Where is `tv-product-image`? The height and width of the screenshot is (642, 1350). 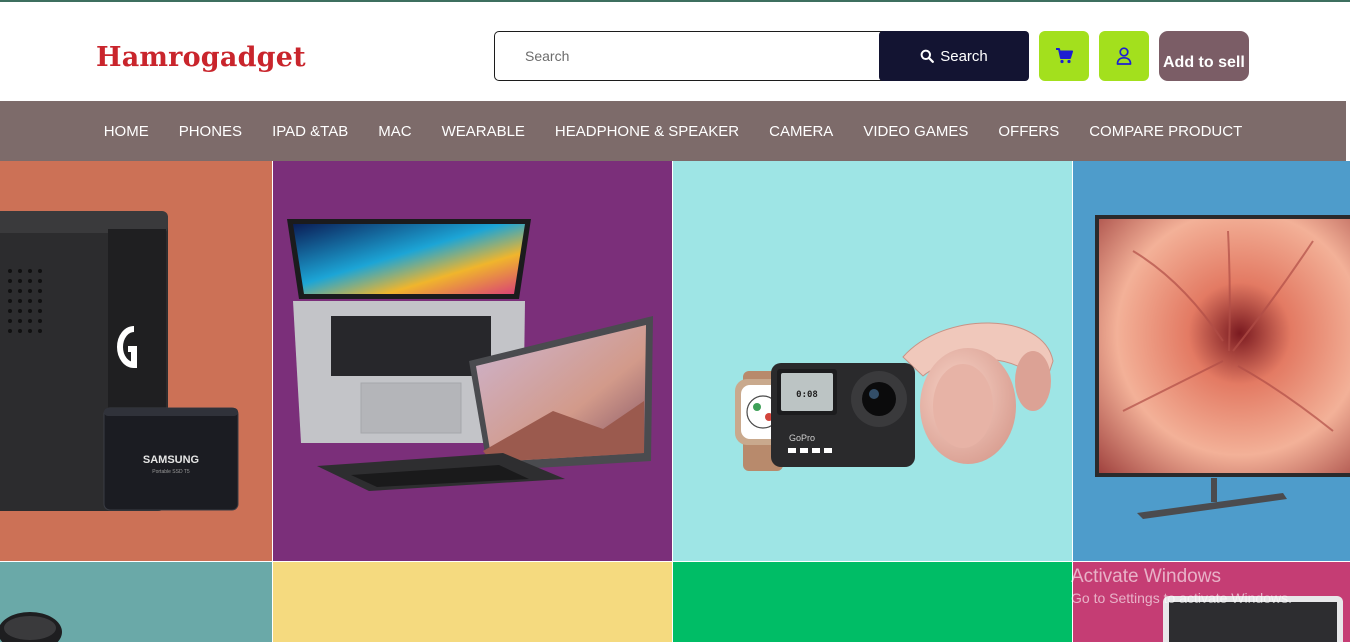
tv-product-image is located at coordinates (1222, 367).